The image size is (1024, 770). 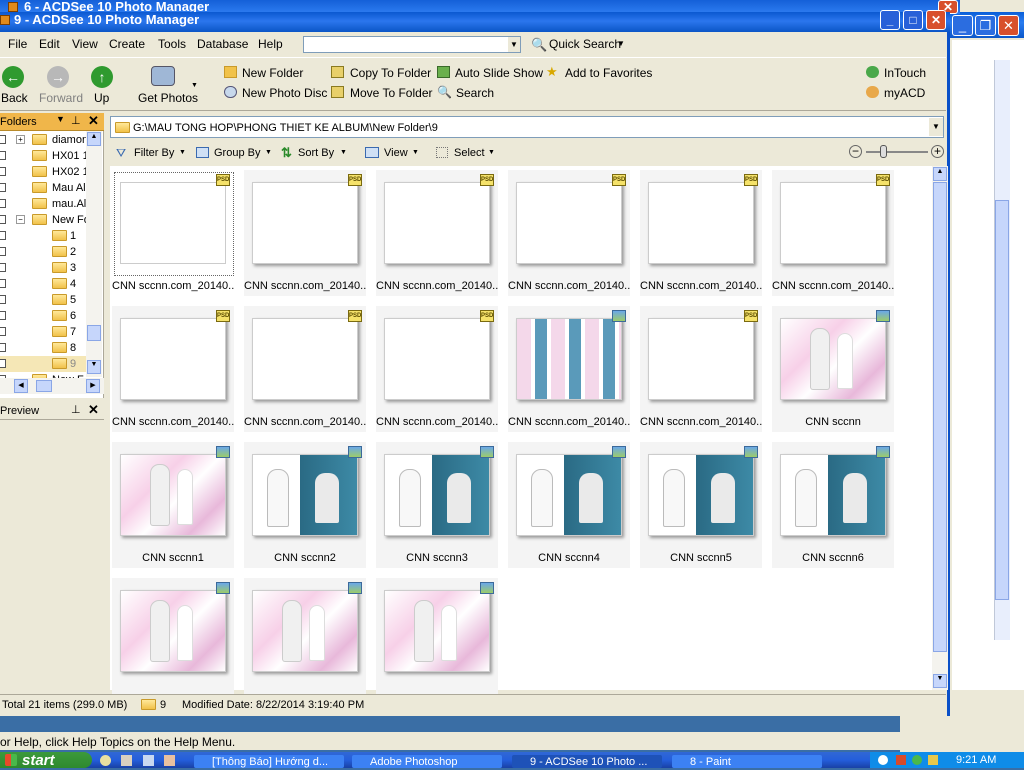 What do you see at coordinates (43, 172) in the screenshot?
I see `folder-tree-item: HX02 1` at bounding box center [43, 172].